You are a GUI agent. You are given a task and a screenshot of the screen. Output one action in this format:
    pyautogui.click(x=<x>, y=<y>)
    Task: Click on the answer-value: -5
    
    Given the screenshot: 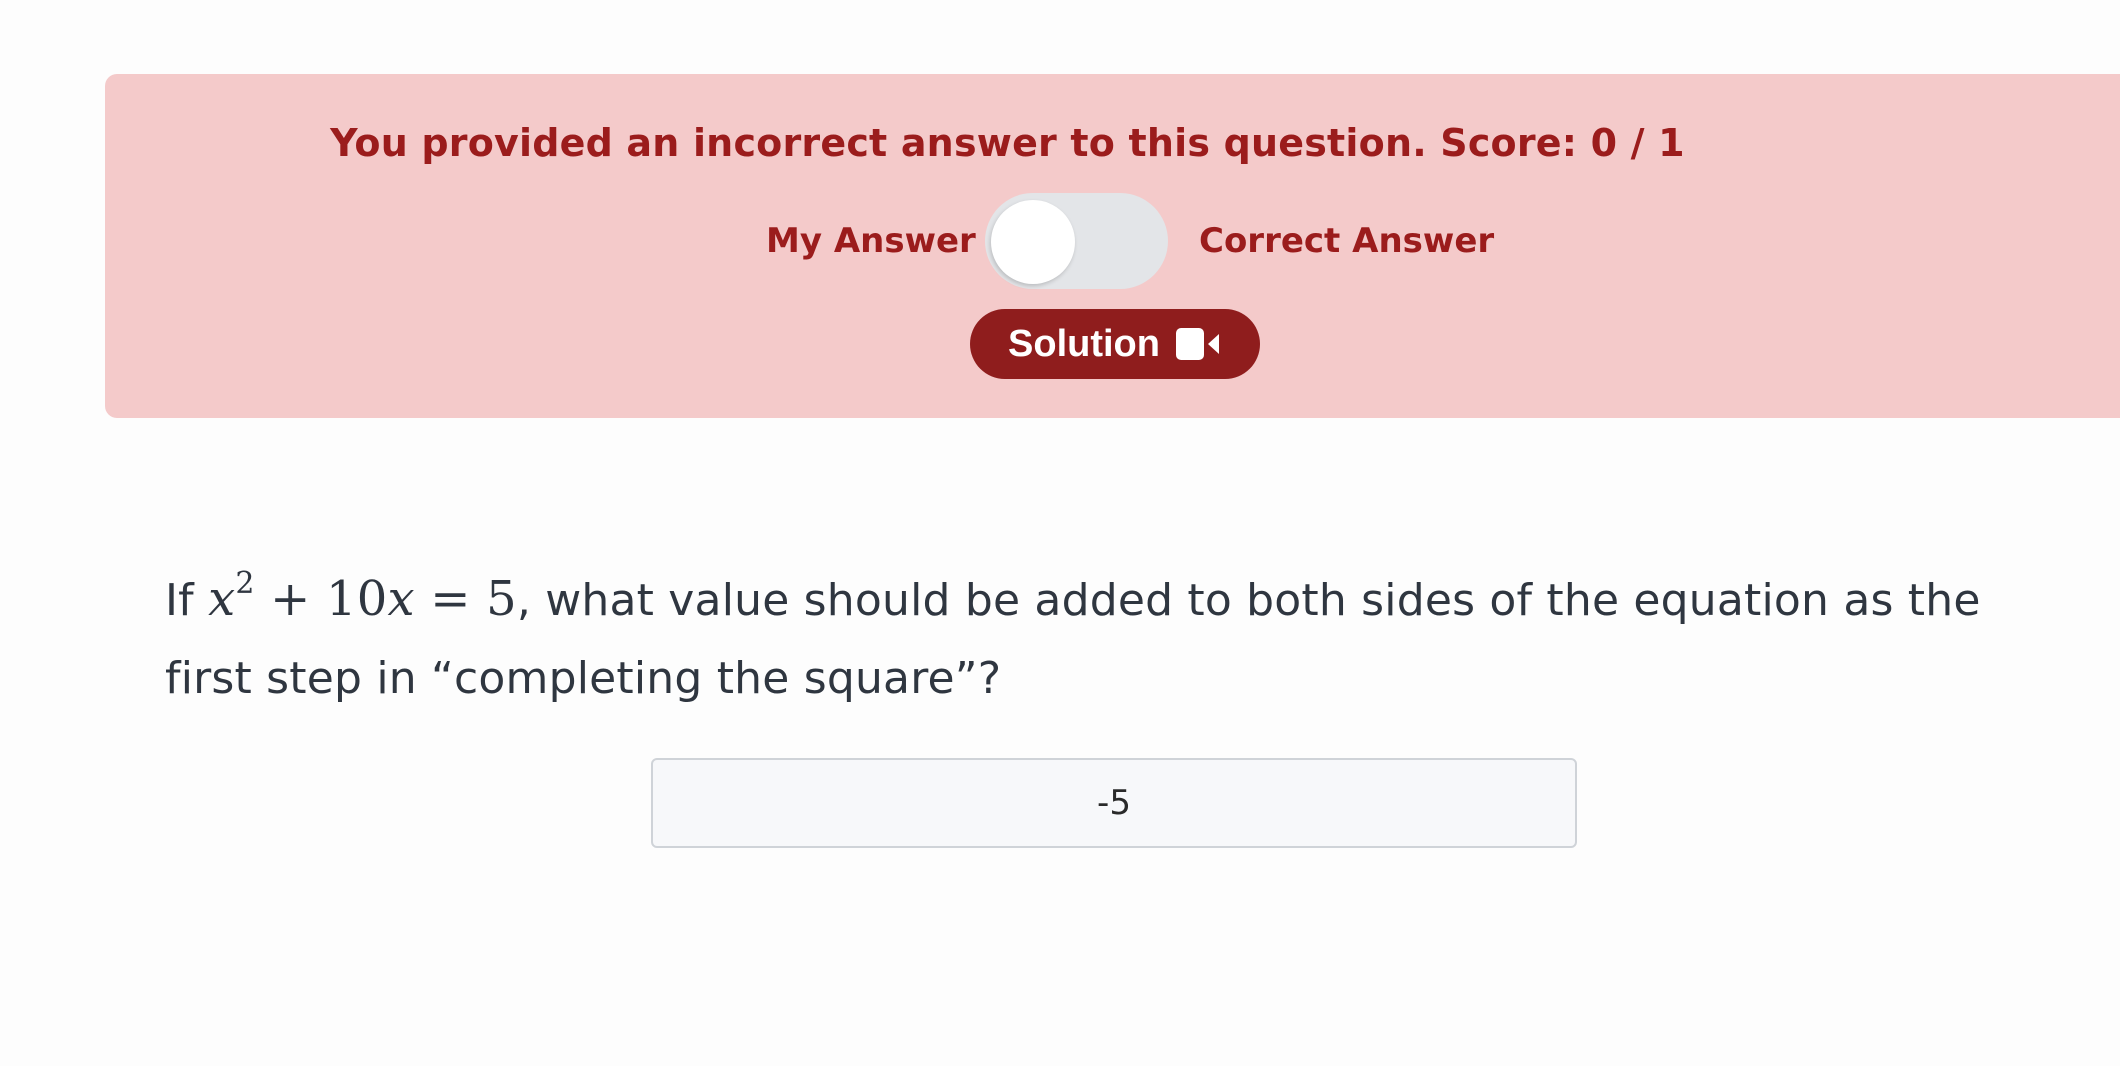 What is the action you would take?
    pyautogui.click(x=1114, y=803)
    